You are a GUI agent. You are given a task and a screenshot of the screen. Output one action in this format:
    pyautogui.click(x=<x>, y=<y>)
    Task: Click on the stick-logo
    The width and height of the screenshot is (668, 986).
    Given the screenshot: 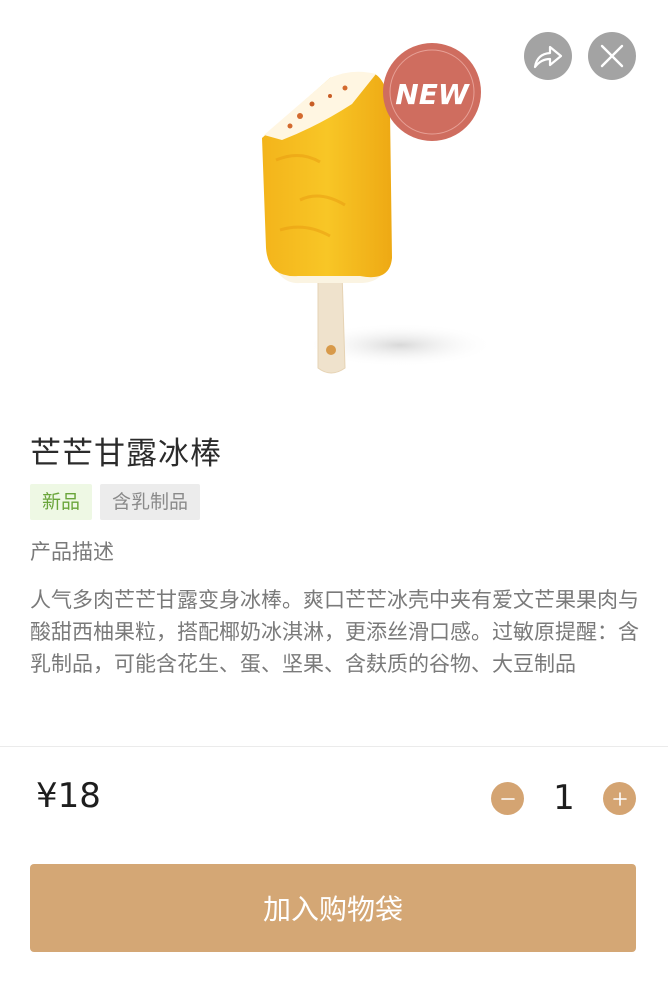 What is the action you would take?
    pyautogui.click(x=331, y=350)
    